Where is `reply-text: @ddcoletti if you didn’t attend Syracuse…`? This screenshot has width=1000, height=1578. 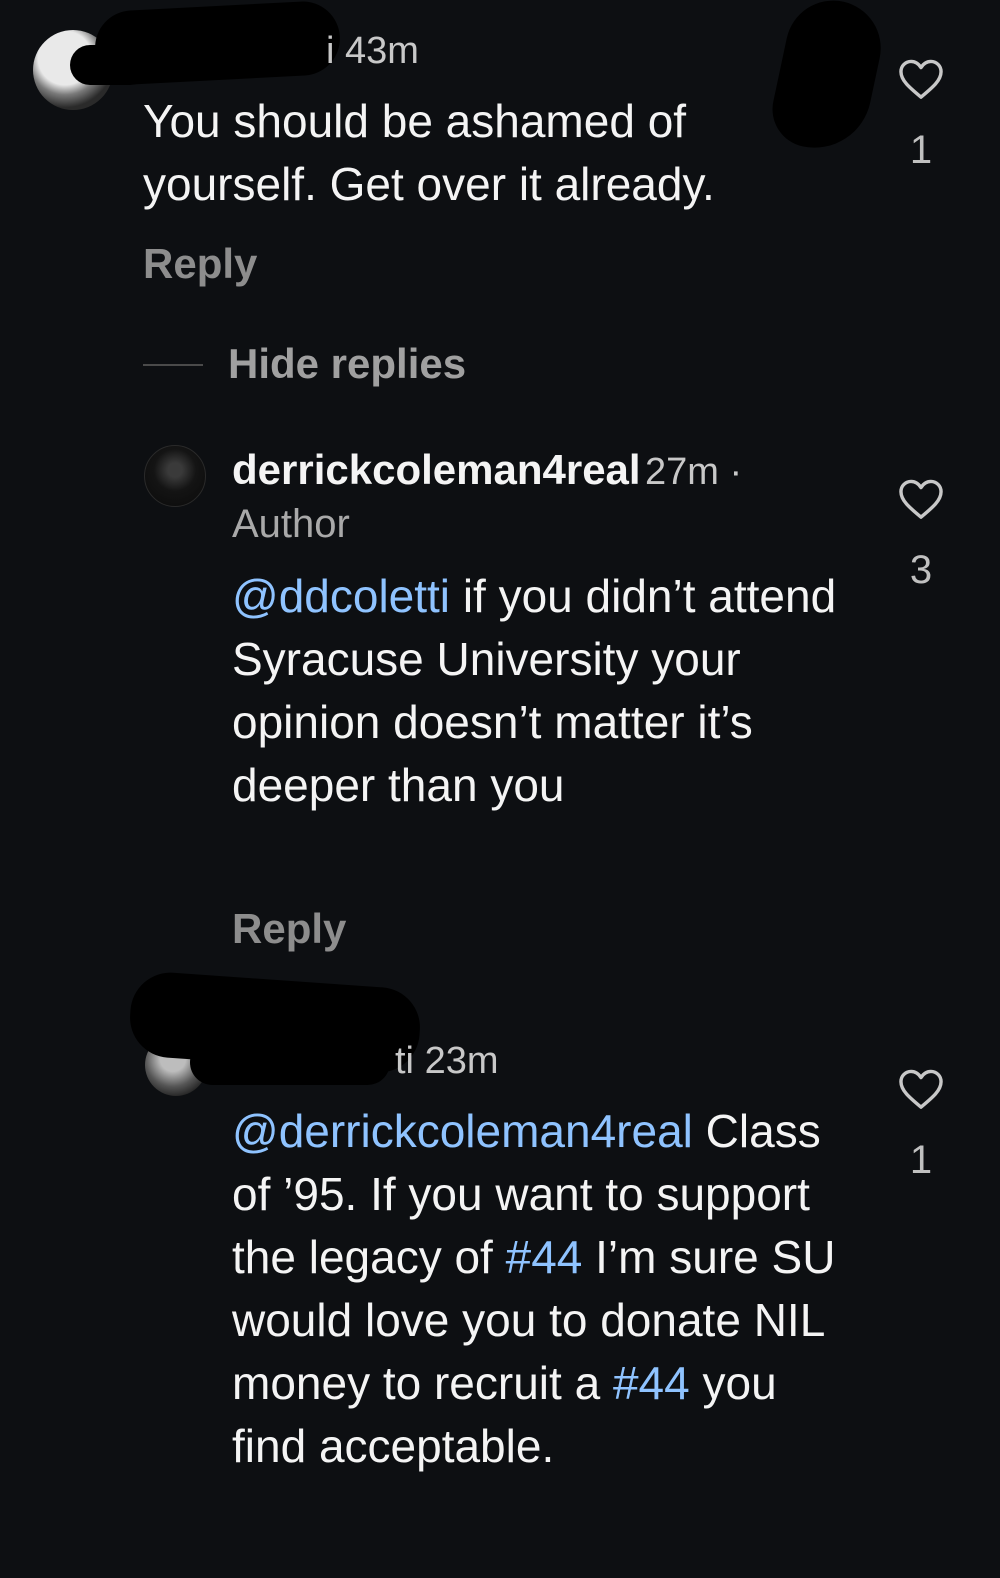
reply-text: @ddcoletti if you didn’t attend Syracuse… is located at coordinates (542, 691).